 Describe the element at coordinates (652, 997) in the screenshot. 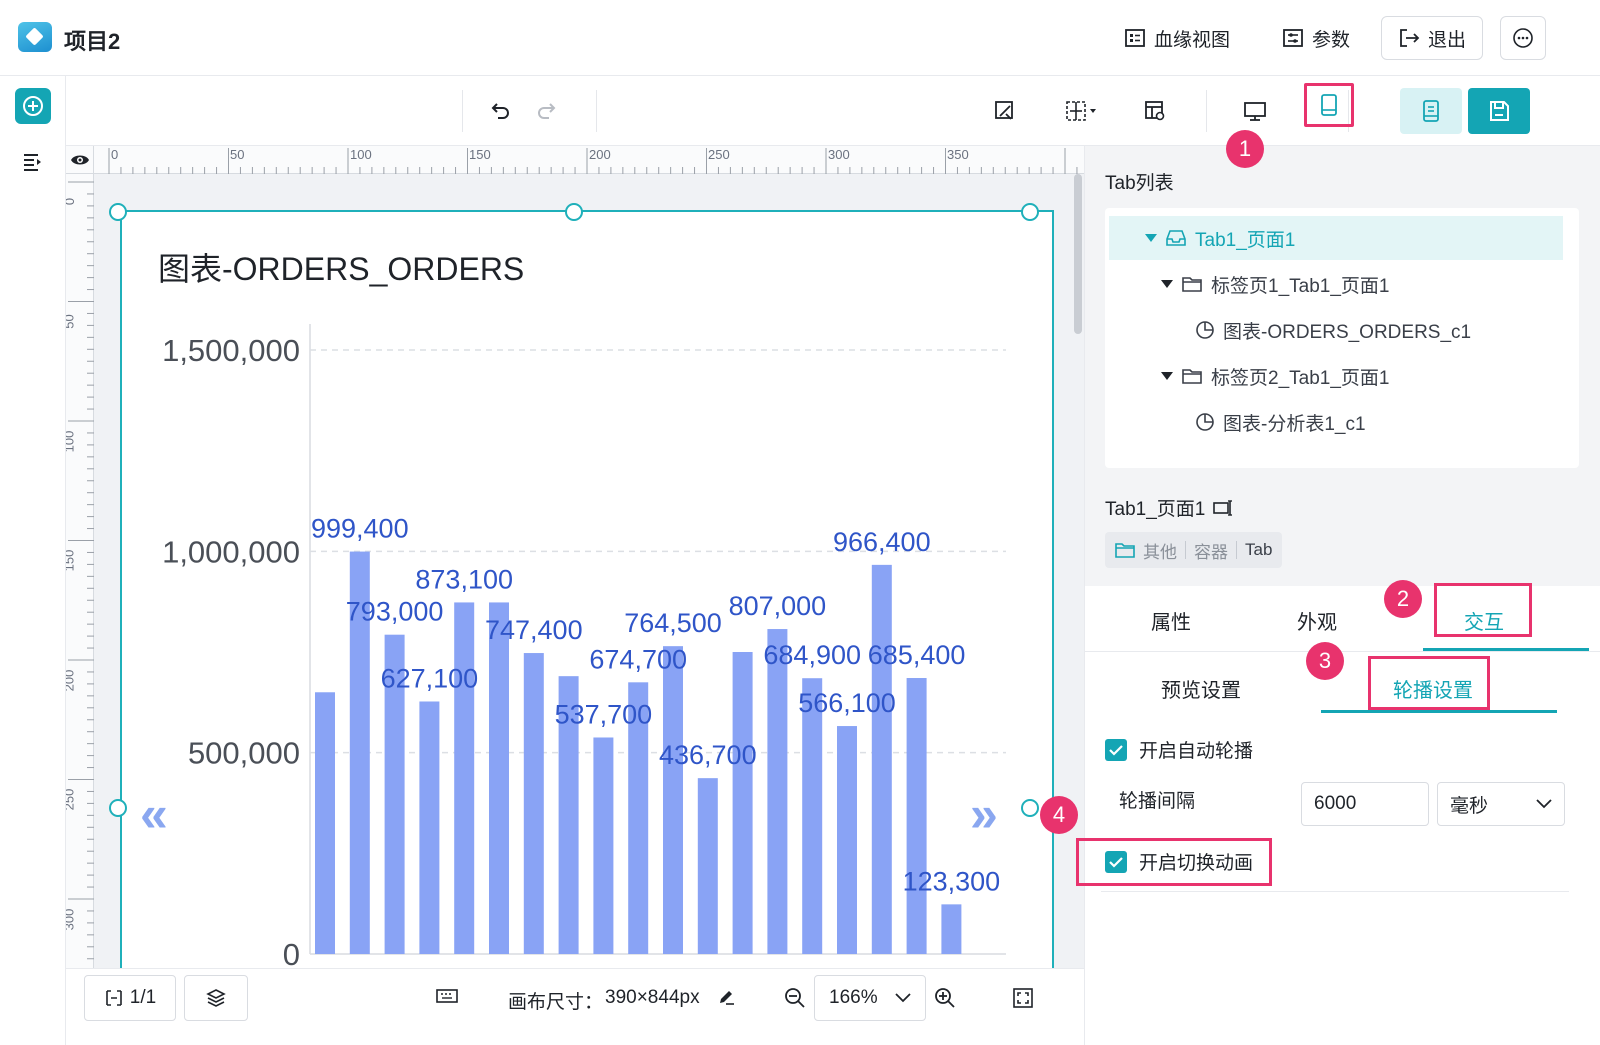

I see `canvas-size-value: 390×844px` at that location.